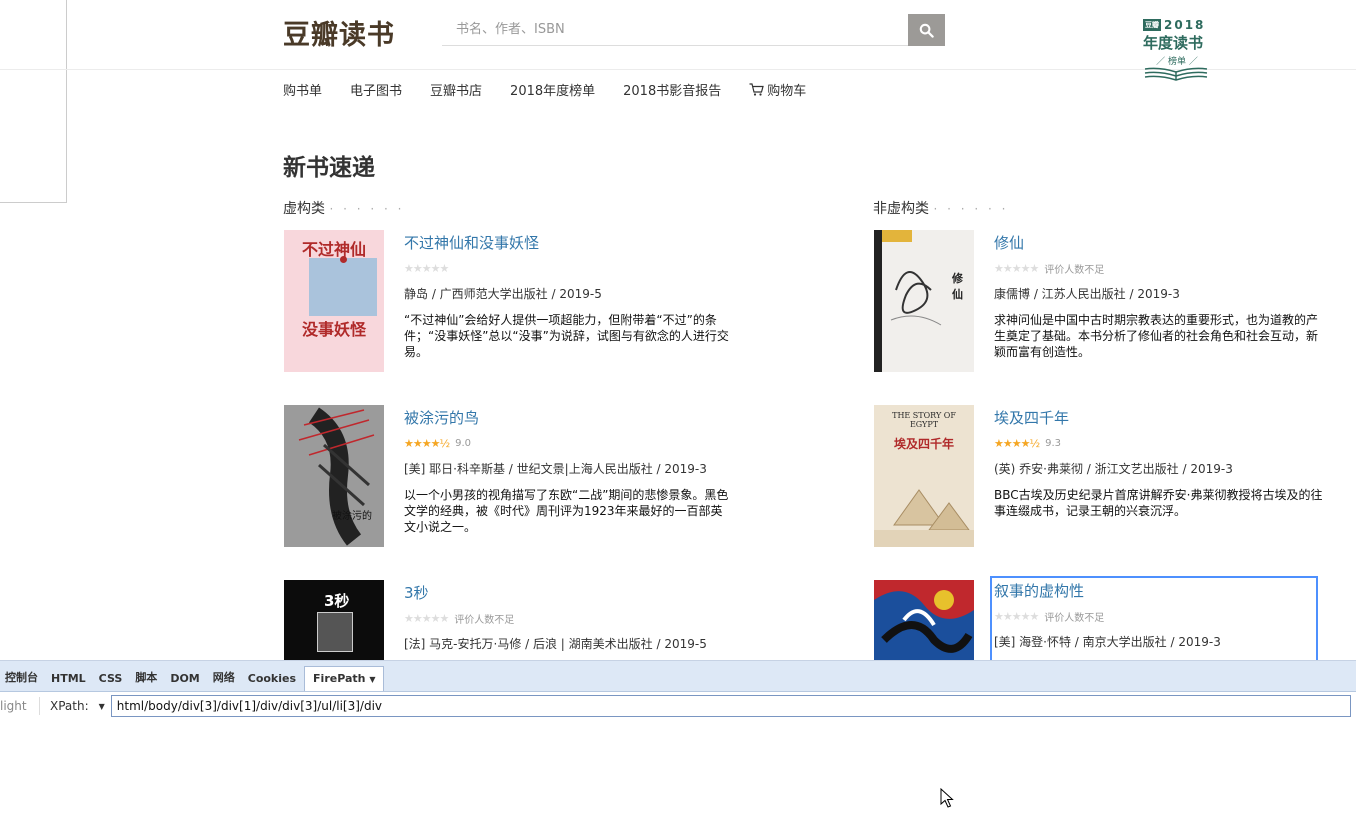 This screenshot has width=1356, height=814. What do you see at coordinates (675, 30) in the screenshot?
I see `search-input` at bounding box center [675, 30].